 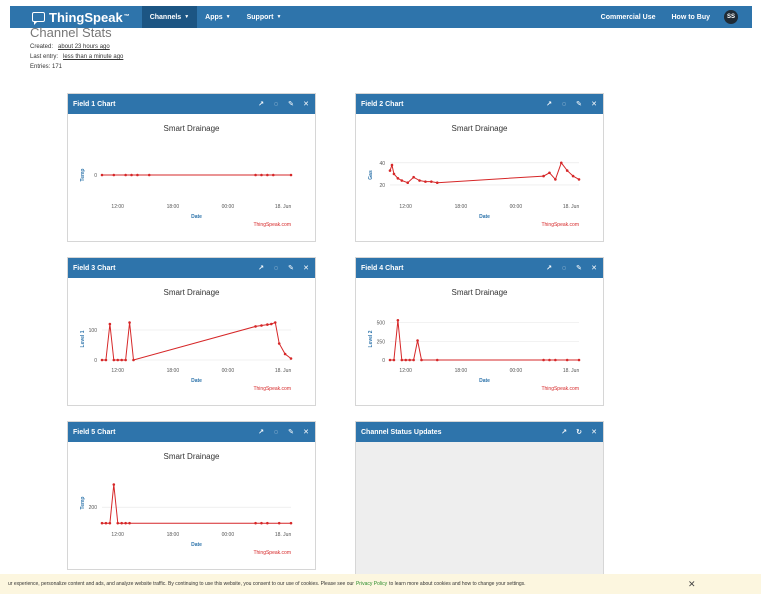 What do you see at coordinates (81, 17) in the screenshot?
I see `brand-logo: ThingSpeak ™` at bounding box center [81, 17].